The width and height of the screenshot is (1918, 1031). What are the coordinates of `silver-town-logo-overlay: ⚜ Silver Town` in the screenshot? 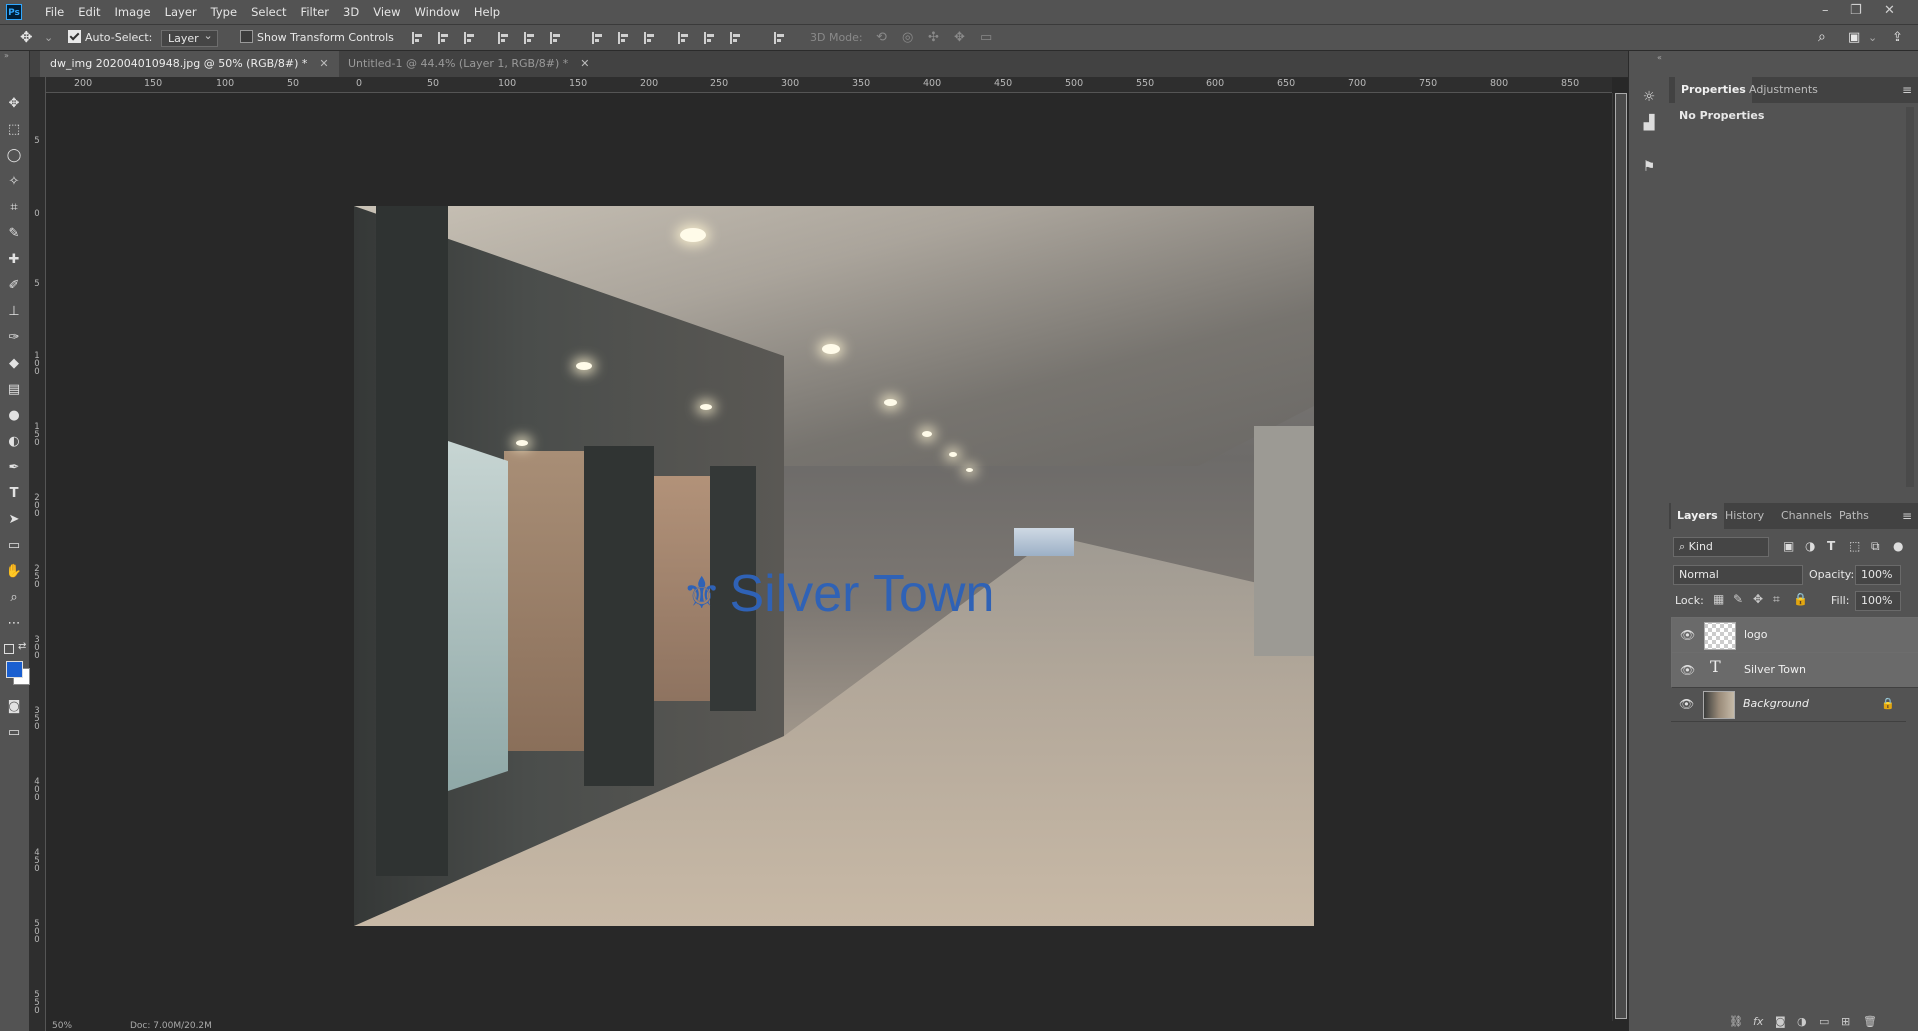 It's located at (838, 594).